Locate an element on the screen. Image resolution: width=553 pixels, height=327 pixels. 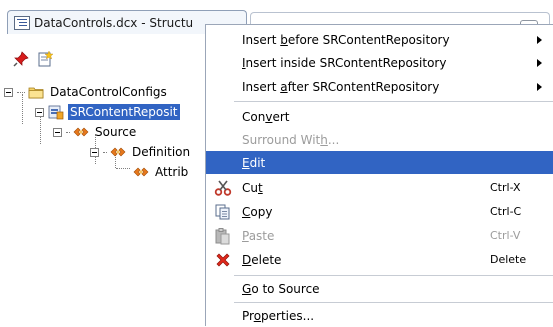
scissors-icon is located at coordinates (223, 188).